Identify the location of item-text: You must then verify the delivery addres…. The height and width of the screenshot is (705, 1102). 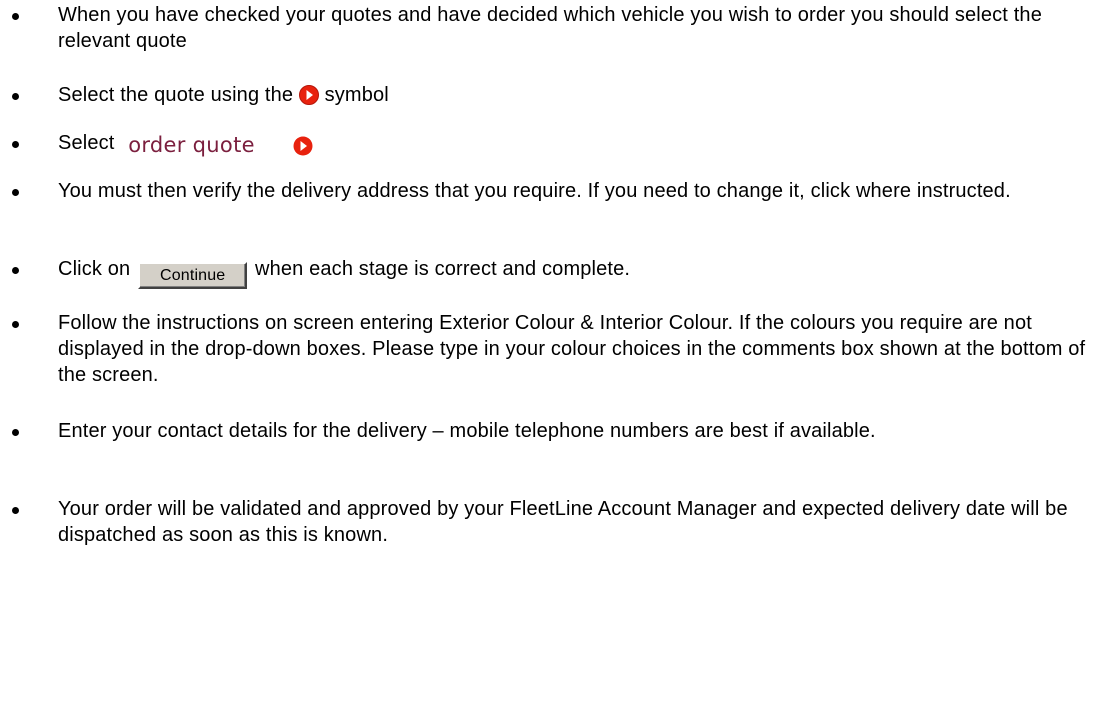
(534, 191).